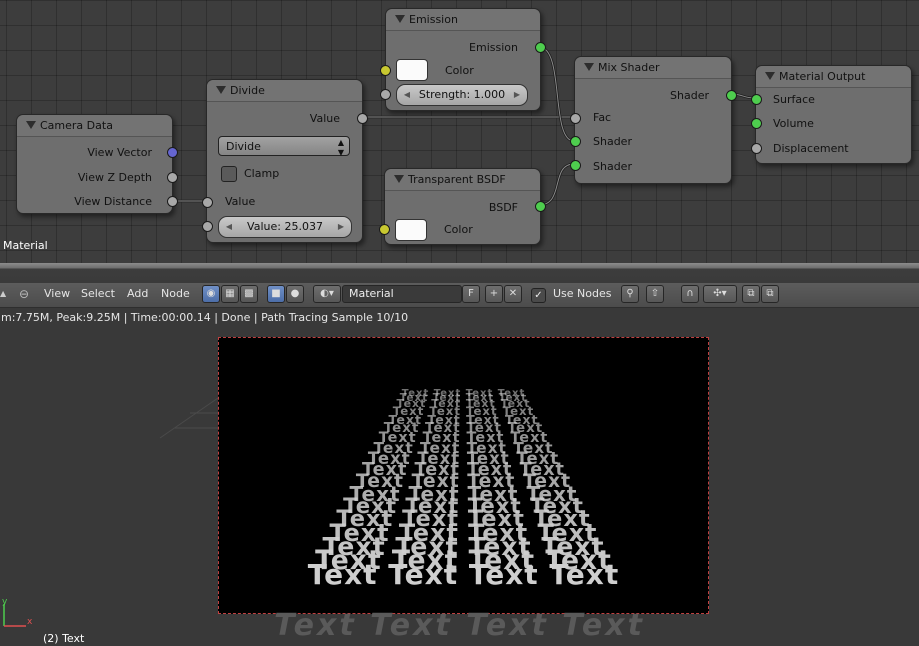 Image resolution: width=919 pixels, height=646 pixels. Describe the element at coordinates (756, 99) in the screenshot. I see `surface-socket` at that location.